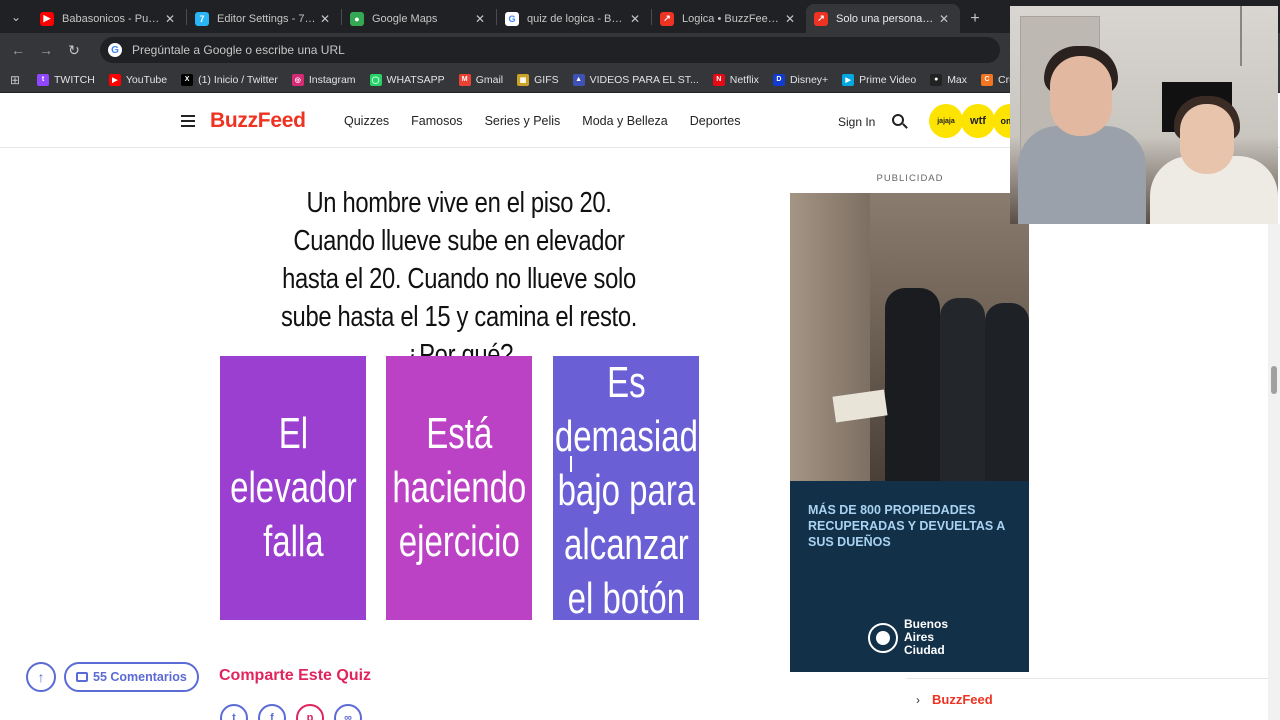 The width and height of the screenshot is (1280, 720). What do you see at coordinates (202, 18) in the screenshot?
I see `7tv-icon: 7` at bounding box center [202, 18].